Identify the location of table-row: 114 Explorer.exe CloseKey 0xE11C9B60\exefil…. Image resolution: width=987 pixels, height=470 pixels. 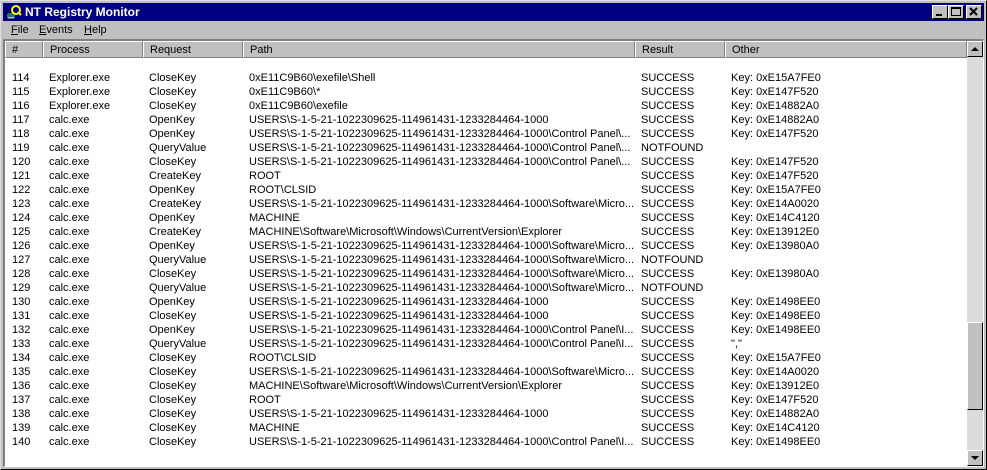
(486, 78).